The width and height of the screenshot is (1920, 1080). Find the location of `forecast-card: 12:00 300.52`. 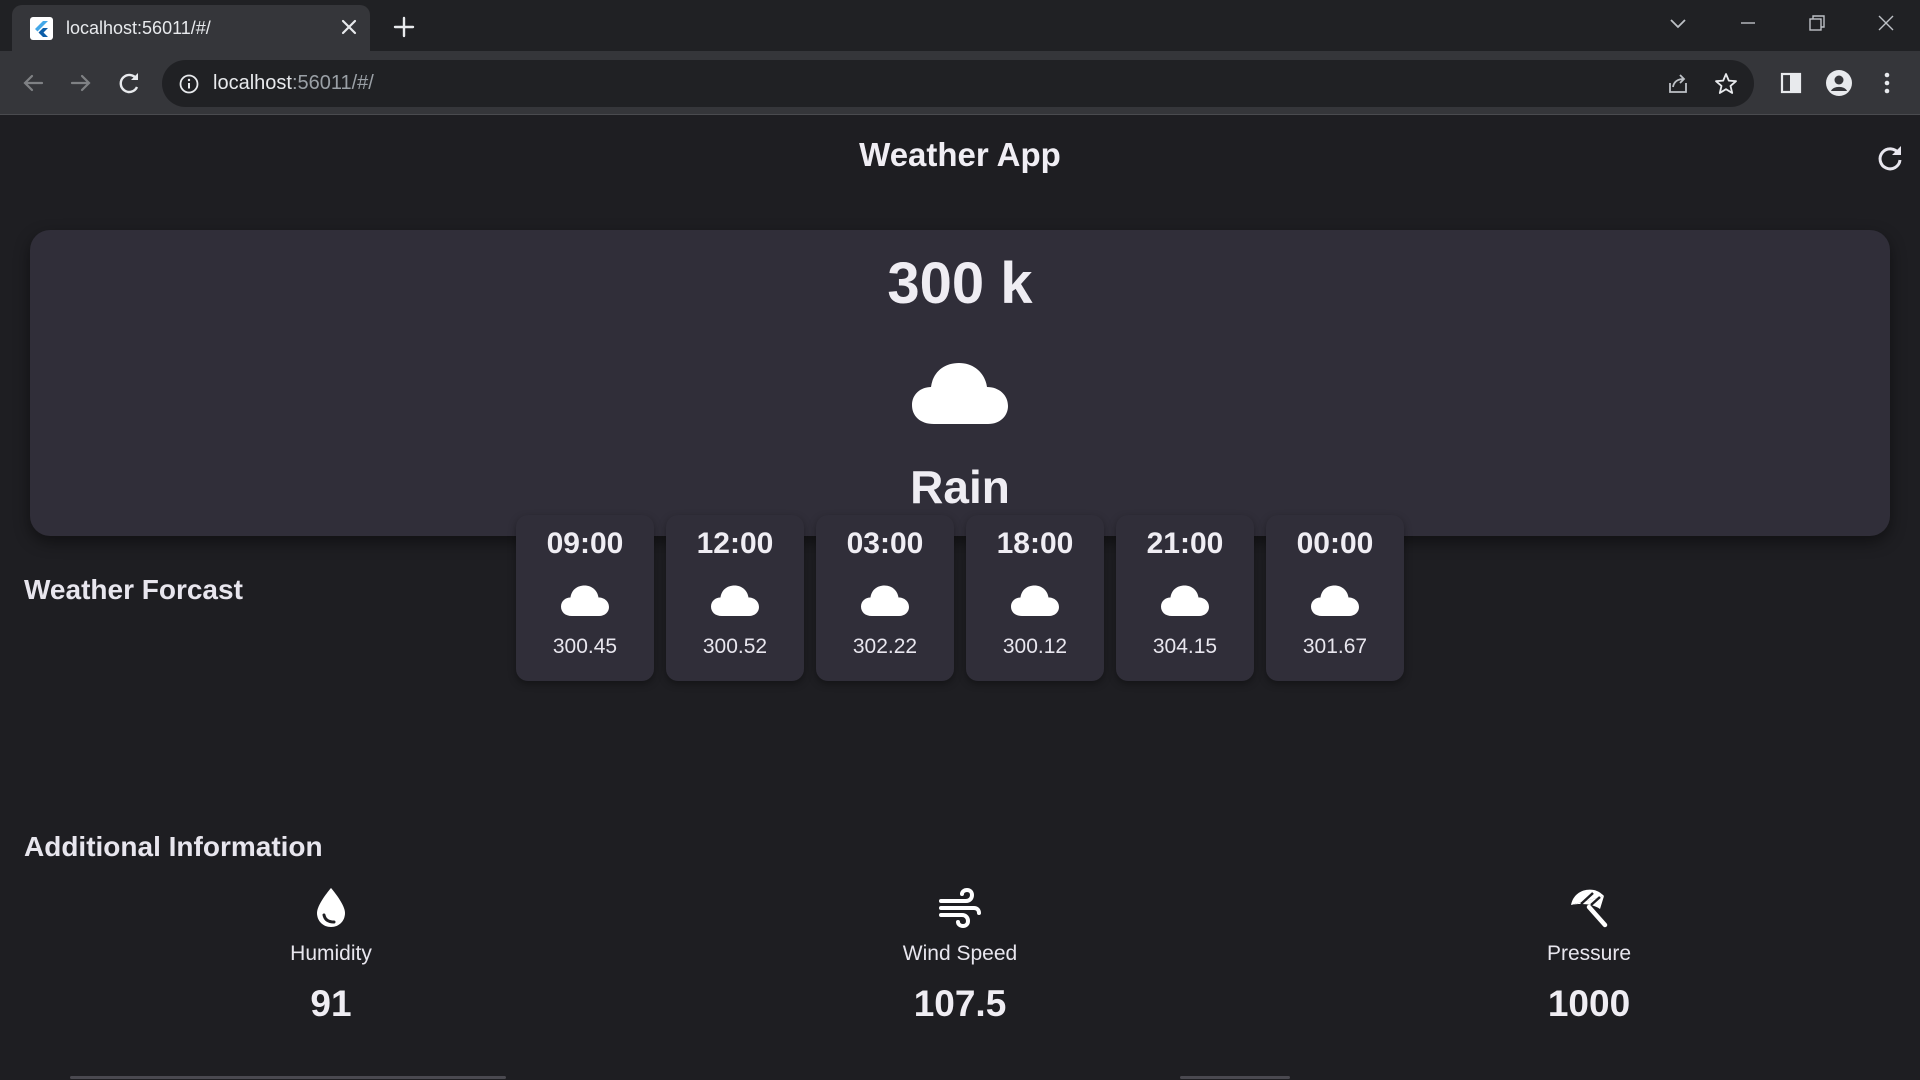

forecast-card: 12:00 300.52 is located at coordinates (735, 598).